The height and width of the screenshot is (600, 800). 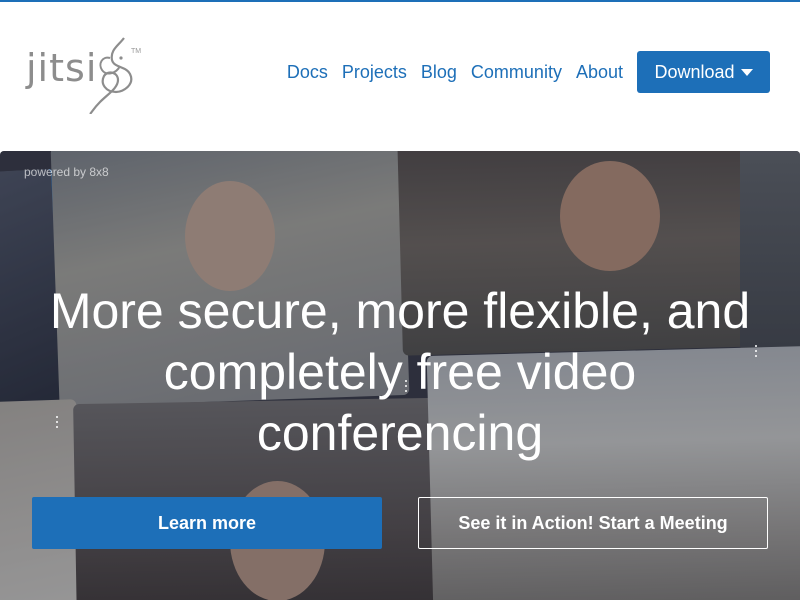 What do you see at coordinates (694, 71) in the screenshot?
I see `download-label: Download` at bounding box center [694, 71].